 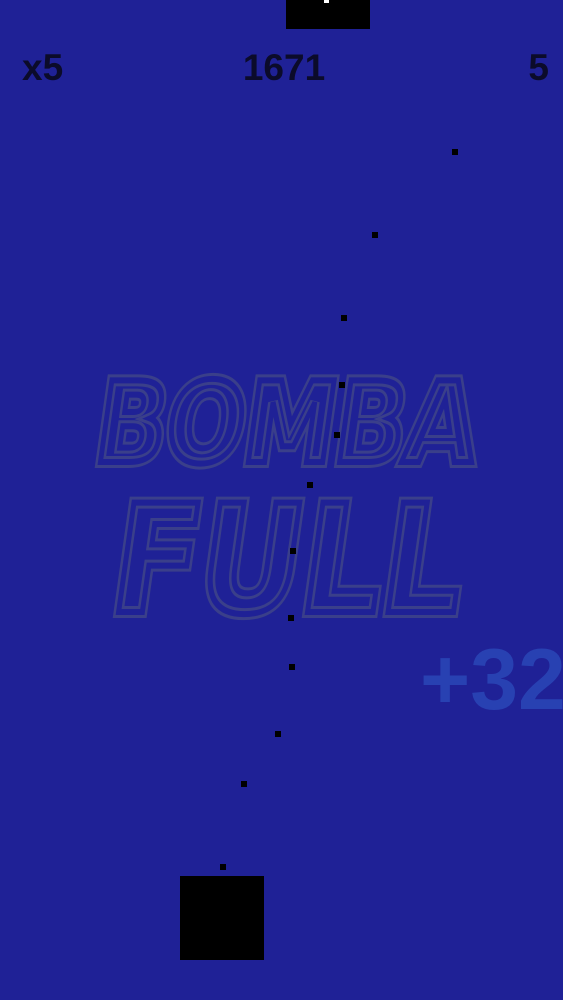 What do you see at coordinates (287, 424) in the screenshot?
I see `title-line-1-inner: BOMBA` at bounding box center [287, 424].